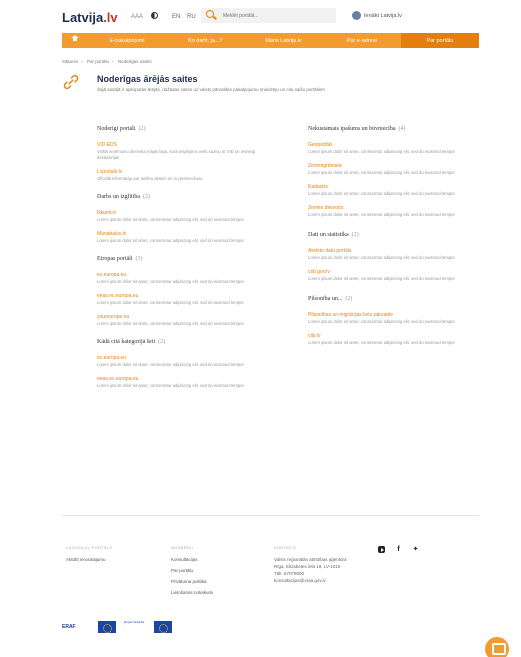  I want to click on social-links: f ✦, so click(398, 549).